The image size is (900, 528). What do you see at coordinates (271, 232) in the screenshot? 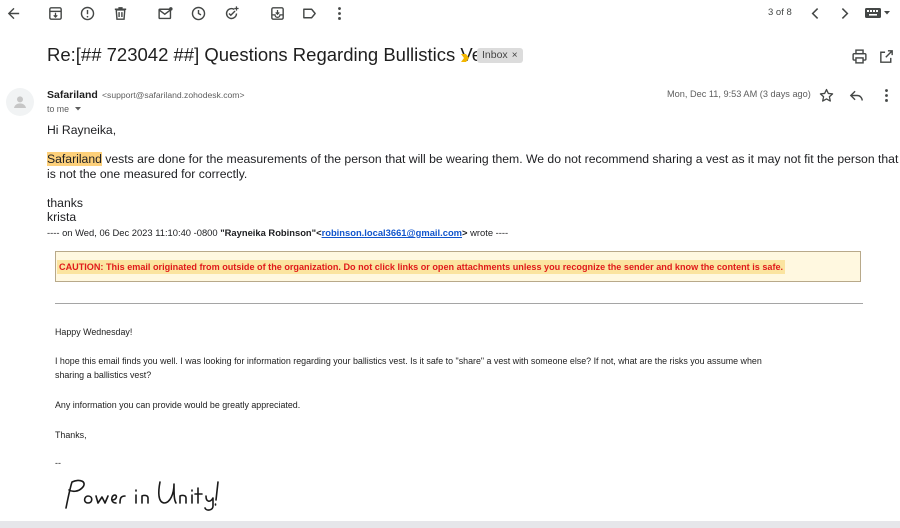
I see `quote-sender-name: "Rayneika Robinson"<` at bounding box center [271, 232].